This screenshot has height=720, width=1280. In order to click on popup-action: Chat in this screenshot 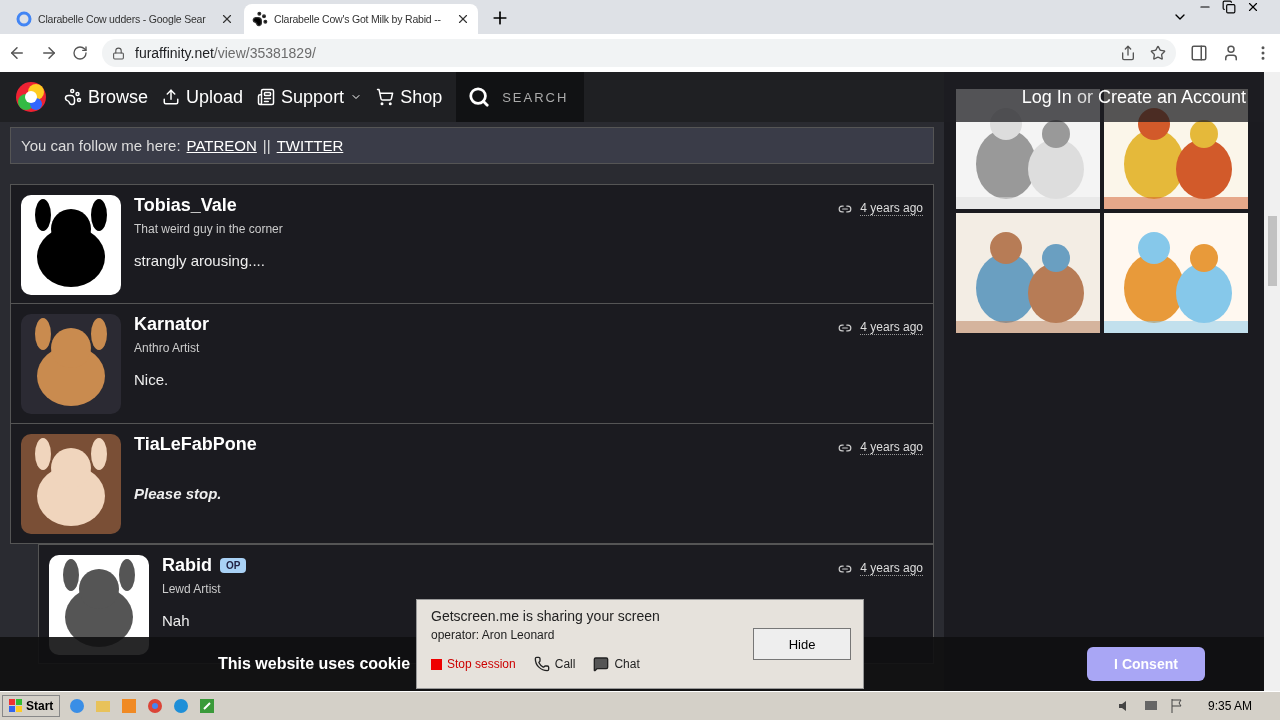, I will do `click(616, 664)`.